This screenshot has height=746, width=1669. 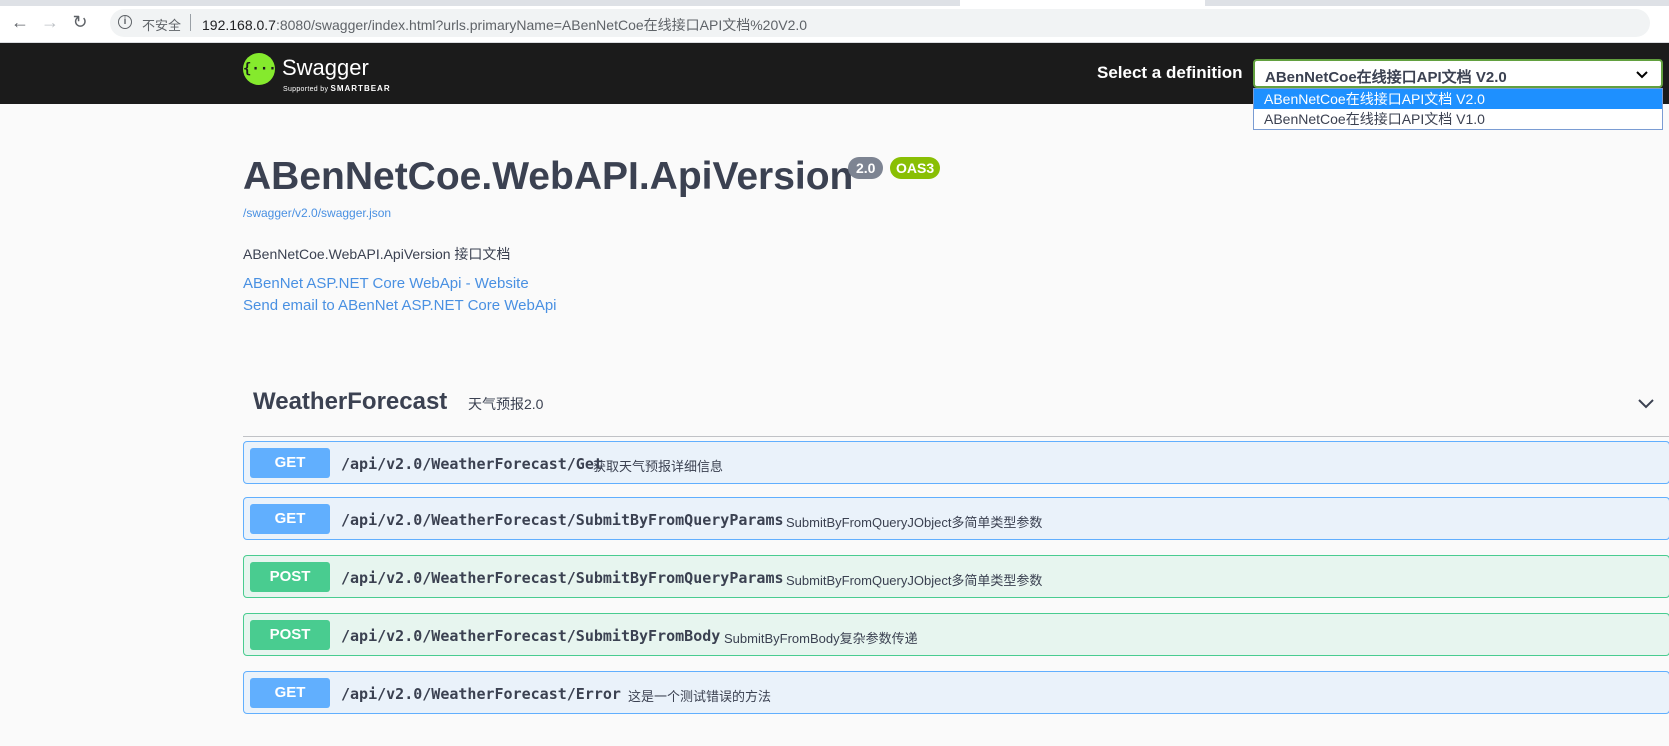 I want to click on info-icon: i, so click(x=125, y=22).